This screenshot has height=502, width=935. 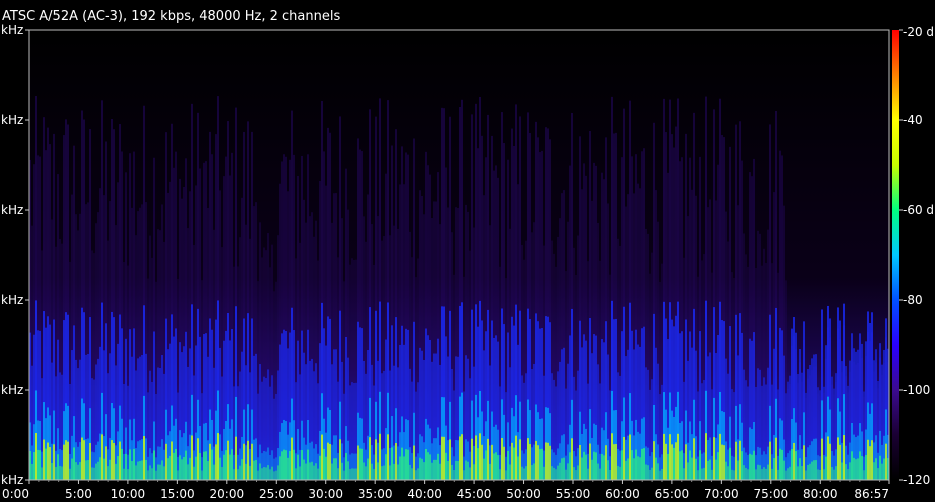 I want to click on x-tick-label: 55:00, so click(x=573, y=494).